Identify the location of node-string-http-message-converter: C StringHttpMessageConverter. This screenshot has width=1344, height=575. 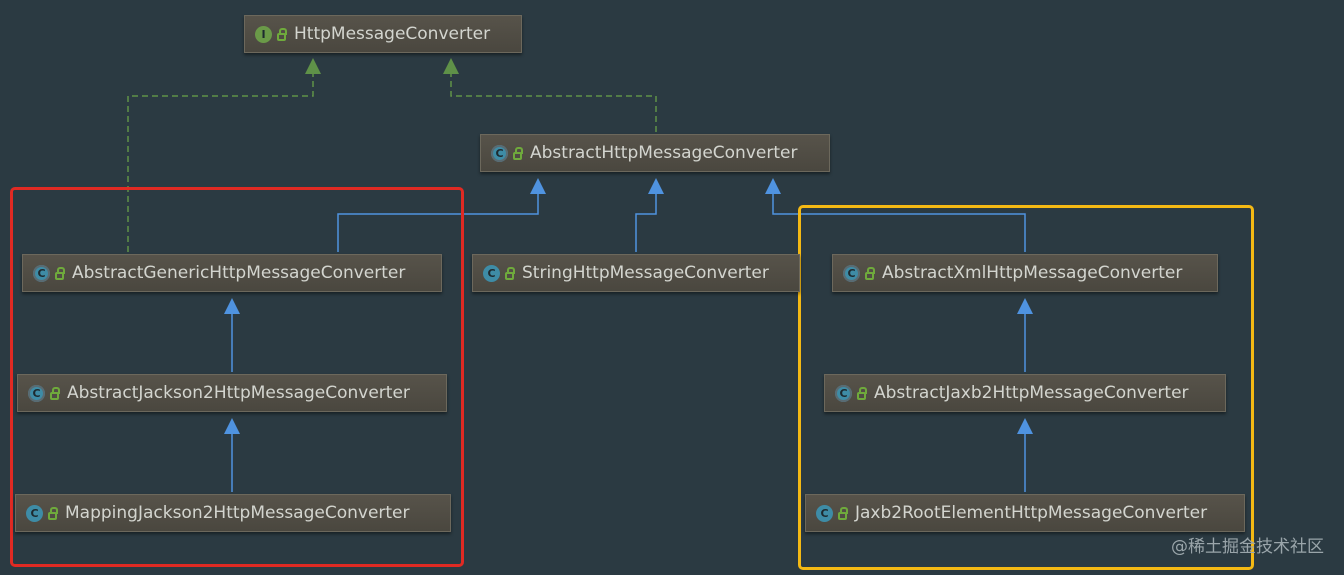
(636, 273).